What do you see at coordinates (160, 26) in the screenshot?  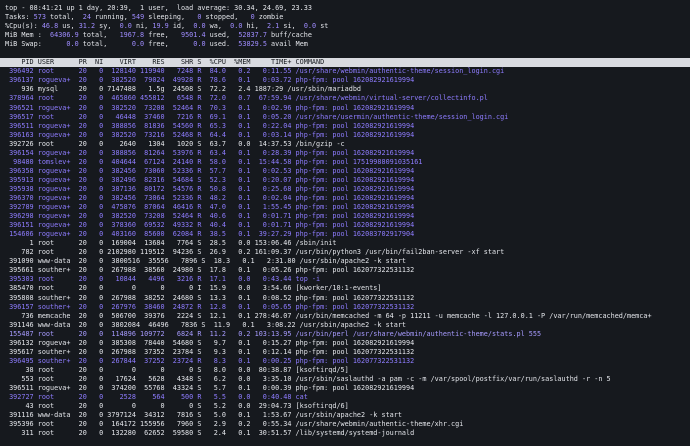 I see `summary-value: 19.9` at bounding box center [160, 26].